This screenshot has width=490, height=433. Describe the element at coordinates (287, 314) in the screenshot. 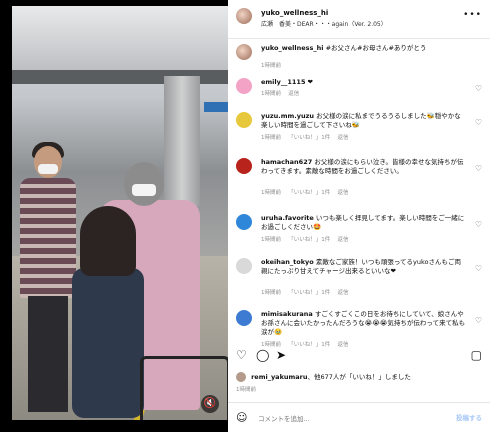

I see `comment-username: mimisakurana` at that location.